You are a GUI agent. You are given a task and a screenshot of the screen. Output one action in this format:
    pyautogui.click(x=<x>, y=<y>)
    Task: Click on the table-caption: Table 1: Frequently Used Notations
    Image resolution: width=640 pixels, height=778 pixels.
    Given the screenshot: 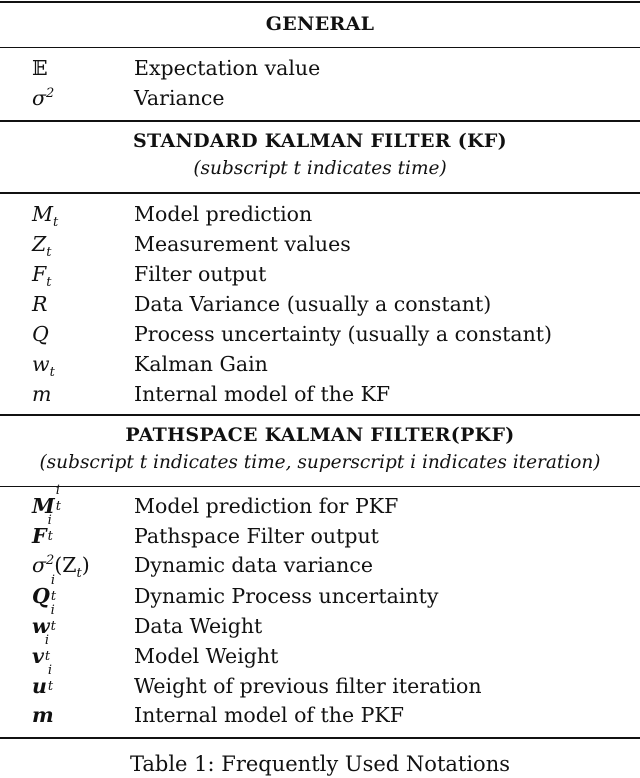 What is the action you would take?
    pyautogui.click(x=320, y=764)
    